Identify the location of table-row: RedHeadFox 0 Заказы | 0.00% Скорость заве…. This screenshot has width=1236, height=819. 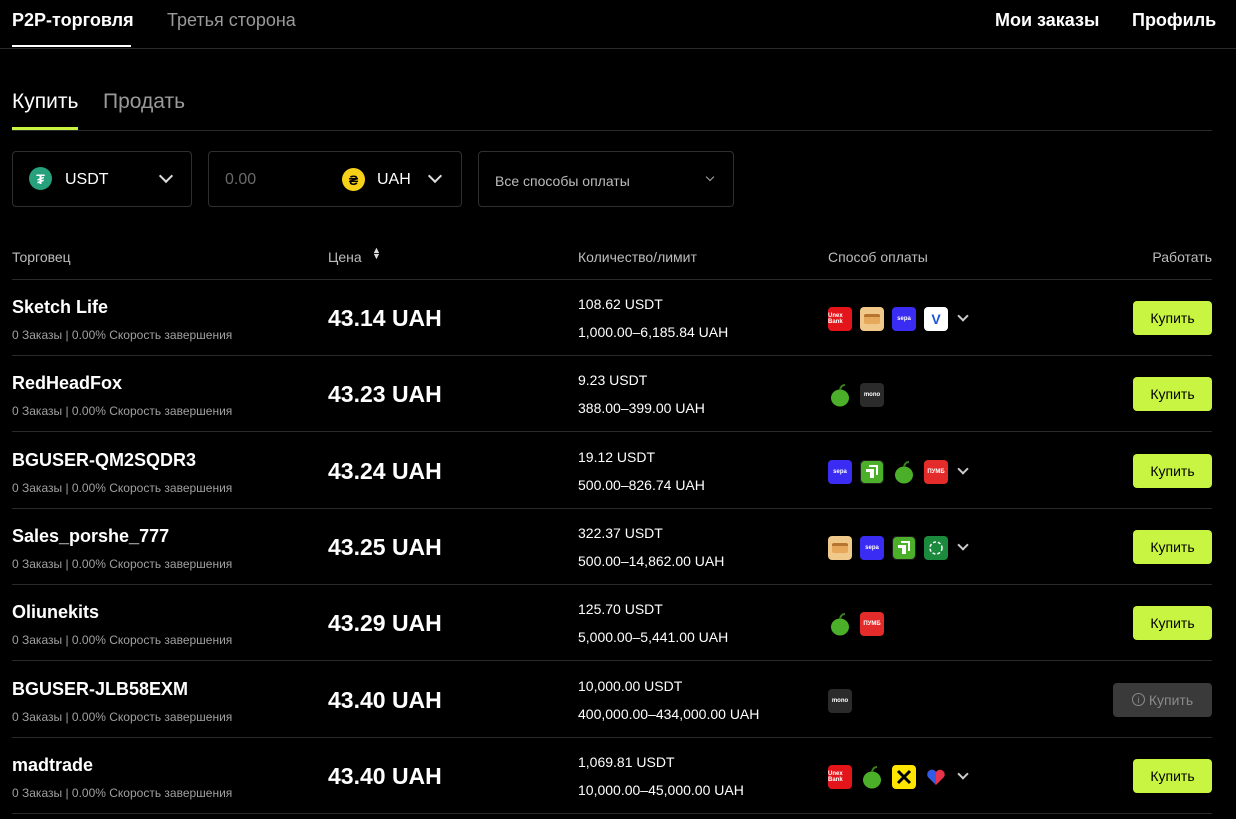
(612, 394).